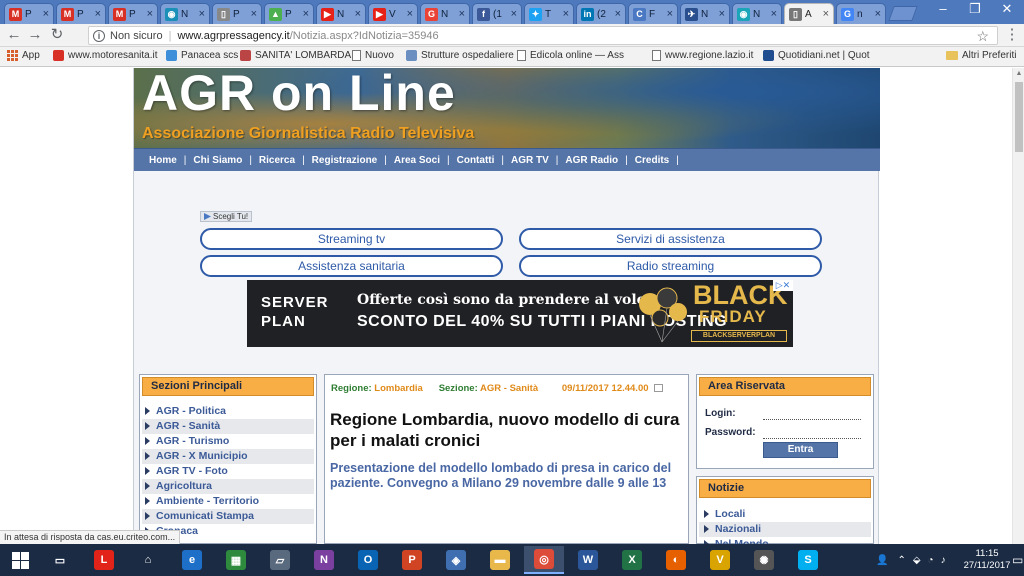  What do you see at coordinates (544, 560) in the screenshot?
I see `taskbar-app: ◎` at bounding box center [544, 560].